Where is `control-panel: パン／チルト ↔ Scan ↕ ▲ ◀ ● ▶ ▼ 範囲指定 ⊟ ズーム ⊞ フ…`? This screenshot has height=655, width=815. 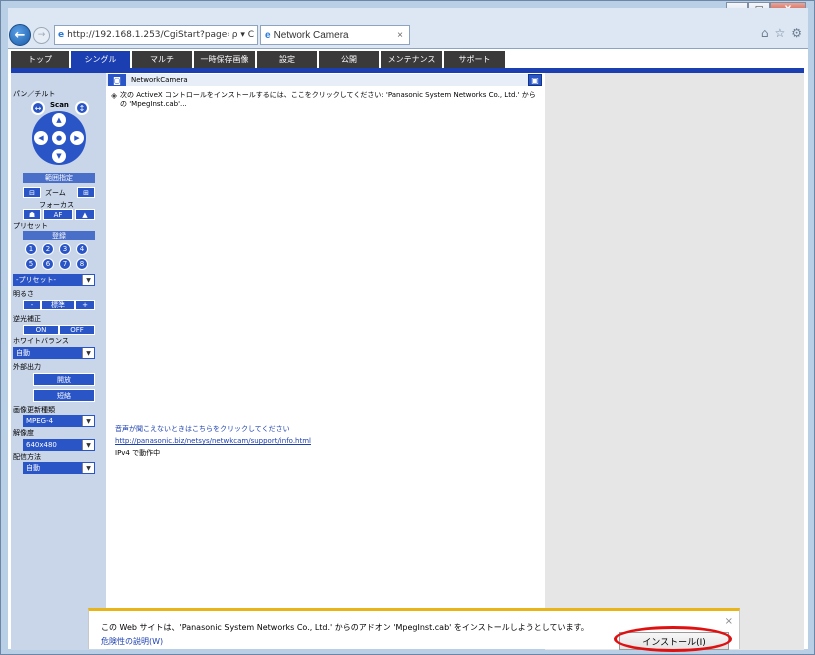
control-panel: パン／チルト ↔ Scan ↕ ▲ ◀ ● ▶ ▼ 範囲指定 ⊟ ズーム ⊞ フ… is located at coordinates (58, 361).